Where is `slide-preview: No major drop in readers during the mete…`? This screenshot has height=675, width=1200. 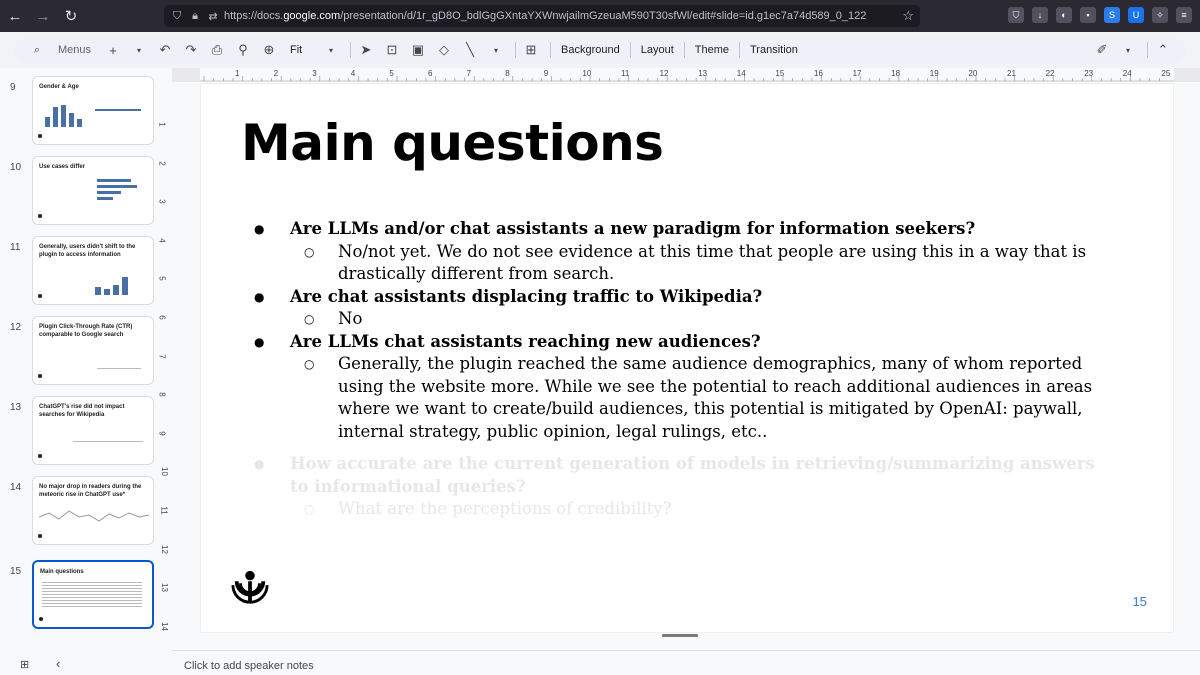
slide-preview: No major drop in readers during the mete… is located at coordinates (93, 510).